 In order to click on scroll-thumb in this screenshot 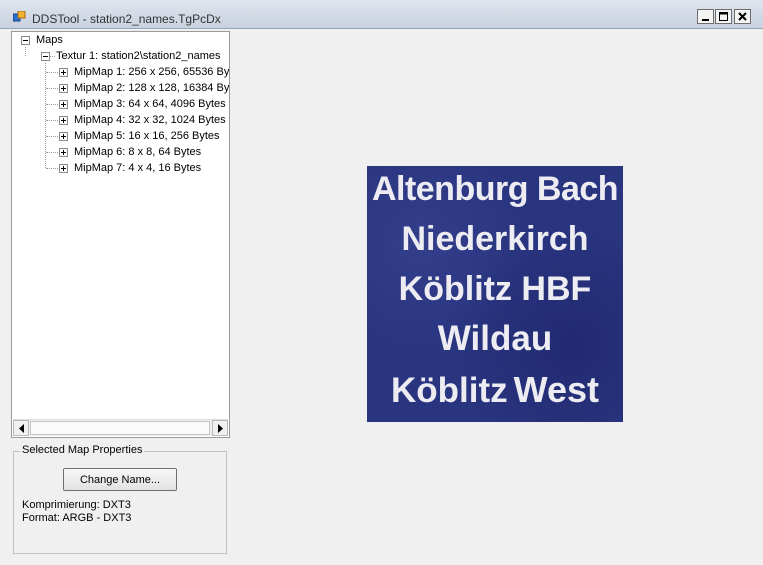, I will do `click(120, 428)`.